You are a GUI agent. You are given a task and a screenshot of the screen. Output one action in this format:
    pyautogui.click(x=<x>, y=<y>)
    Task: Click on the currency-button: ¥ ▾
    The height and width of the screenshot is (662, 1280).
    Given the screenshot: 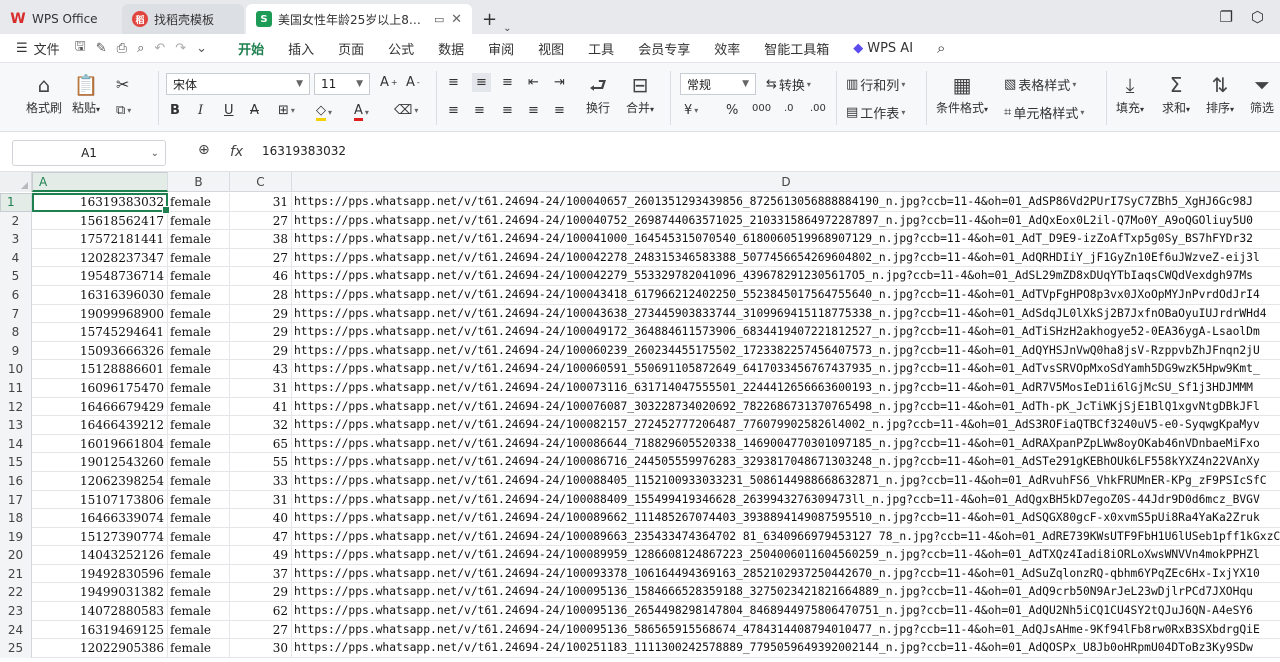 What is the action you would take?
    pyautogui.click(x=691, y=110)
    